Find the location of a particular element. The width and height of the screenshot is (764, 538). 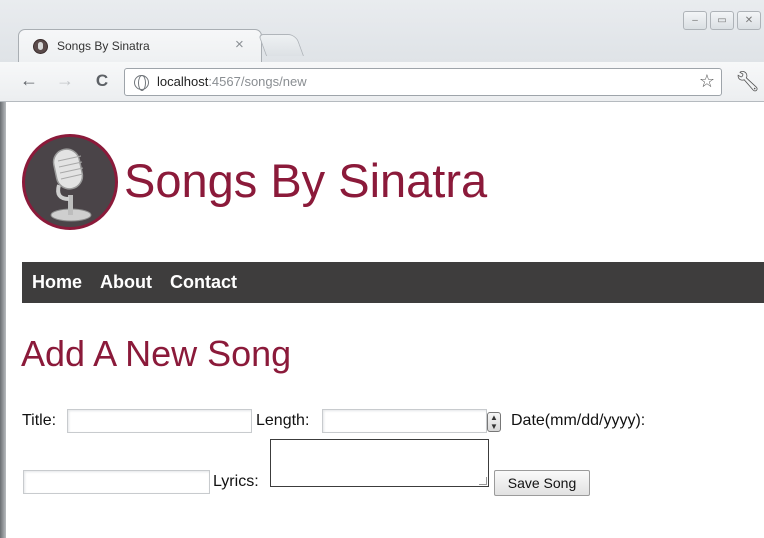

page-heading: Add A New Song is located at coordinates (156, 353).